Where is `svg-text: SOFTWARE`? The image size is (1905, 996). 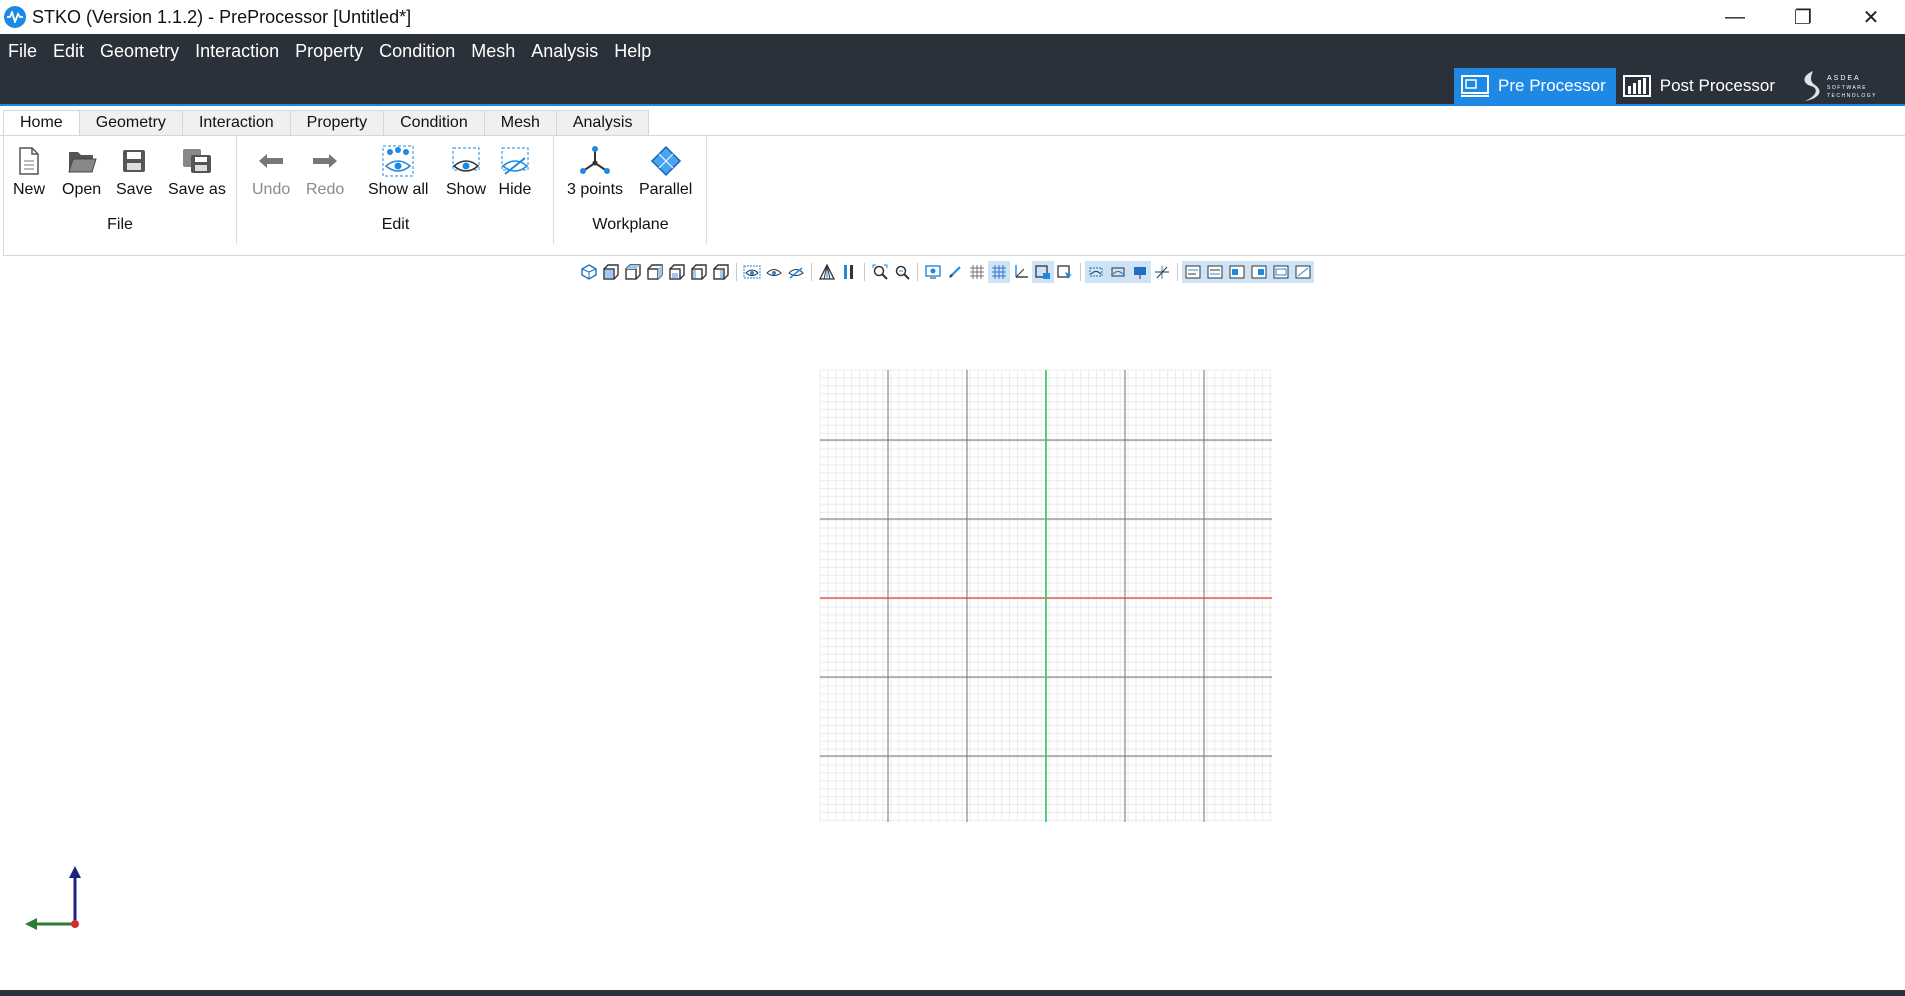 svg-text: SOFTWARE is located at coordinates (1847, 88).